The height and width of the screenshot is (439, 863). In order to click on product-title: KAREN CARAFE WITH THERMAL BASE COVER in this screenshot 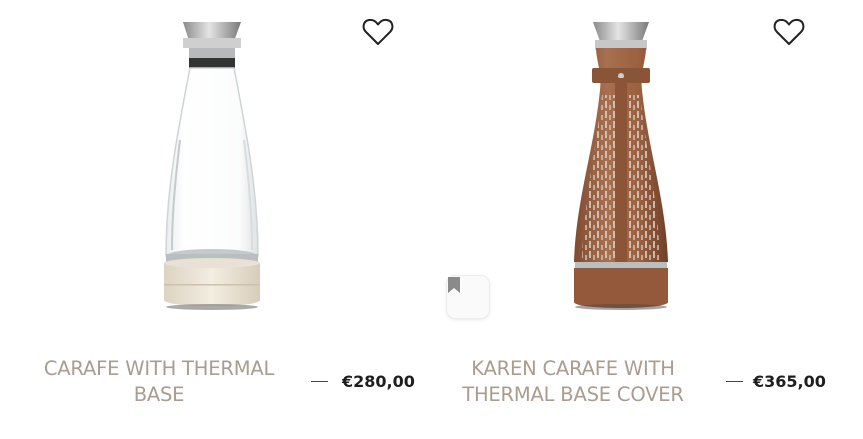, I will do `click(573, 382)`.